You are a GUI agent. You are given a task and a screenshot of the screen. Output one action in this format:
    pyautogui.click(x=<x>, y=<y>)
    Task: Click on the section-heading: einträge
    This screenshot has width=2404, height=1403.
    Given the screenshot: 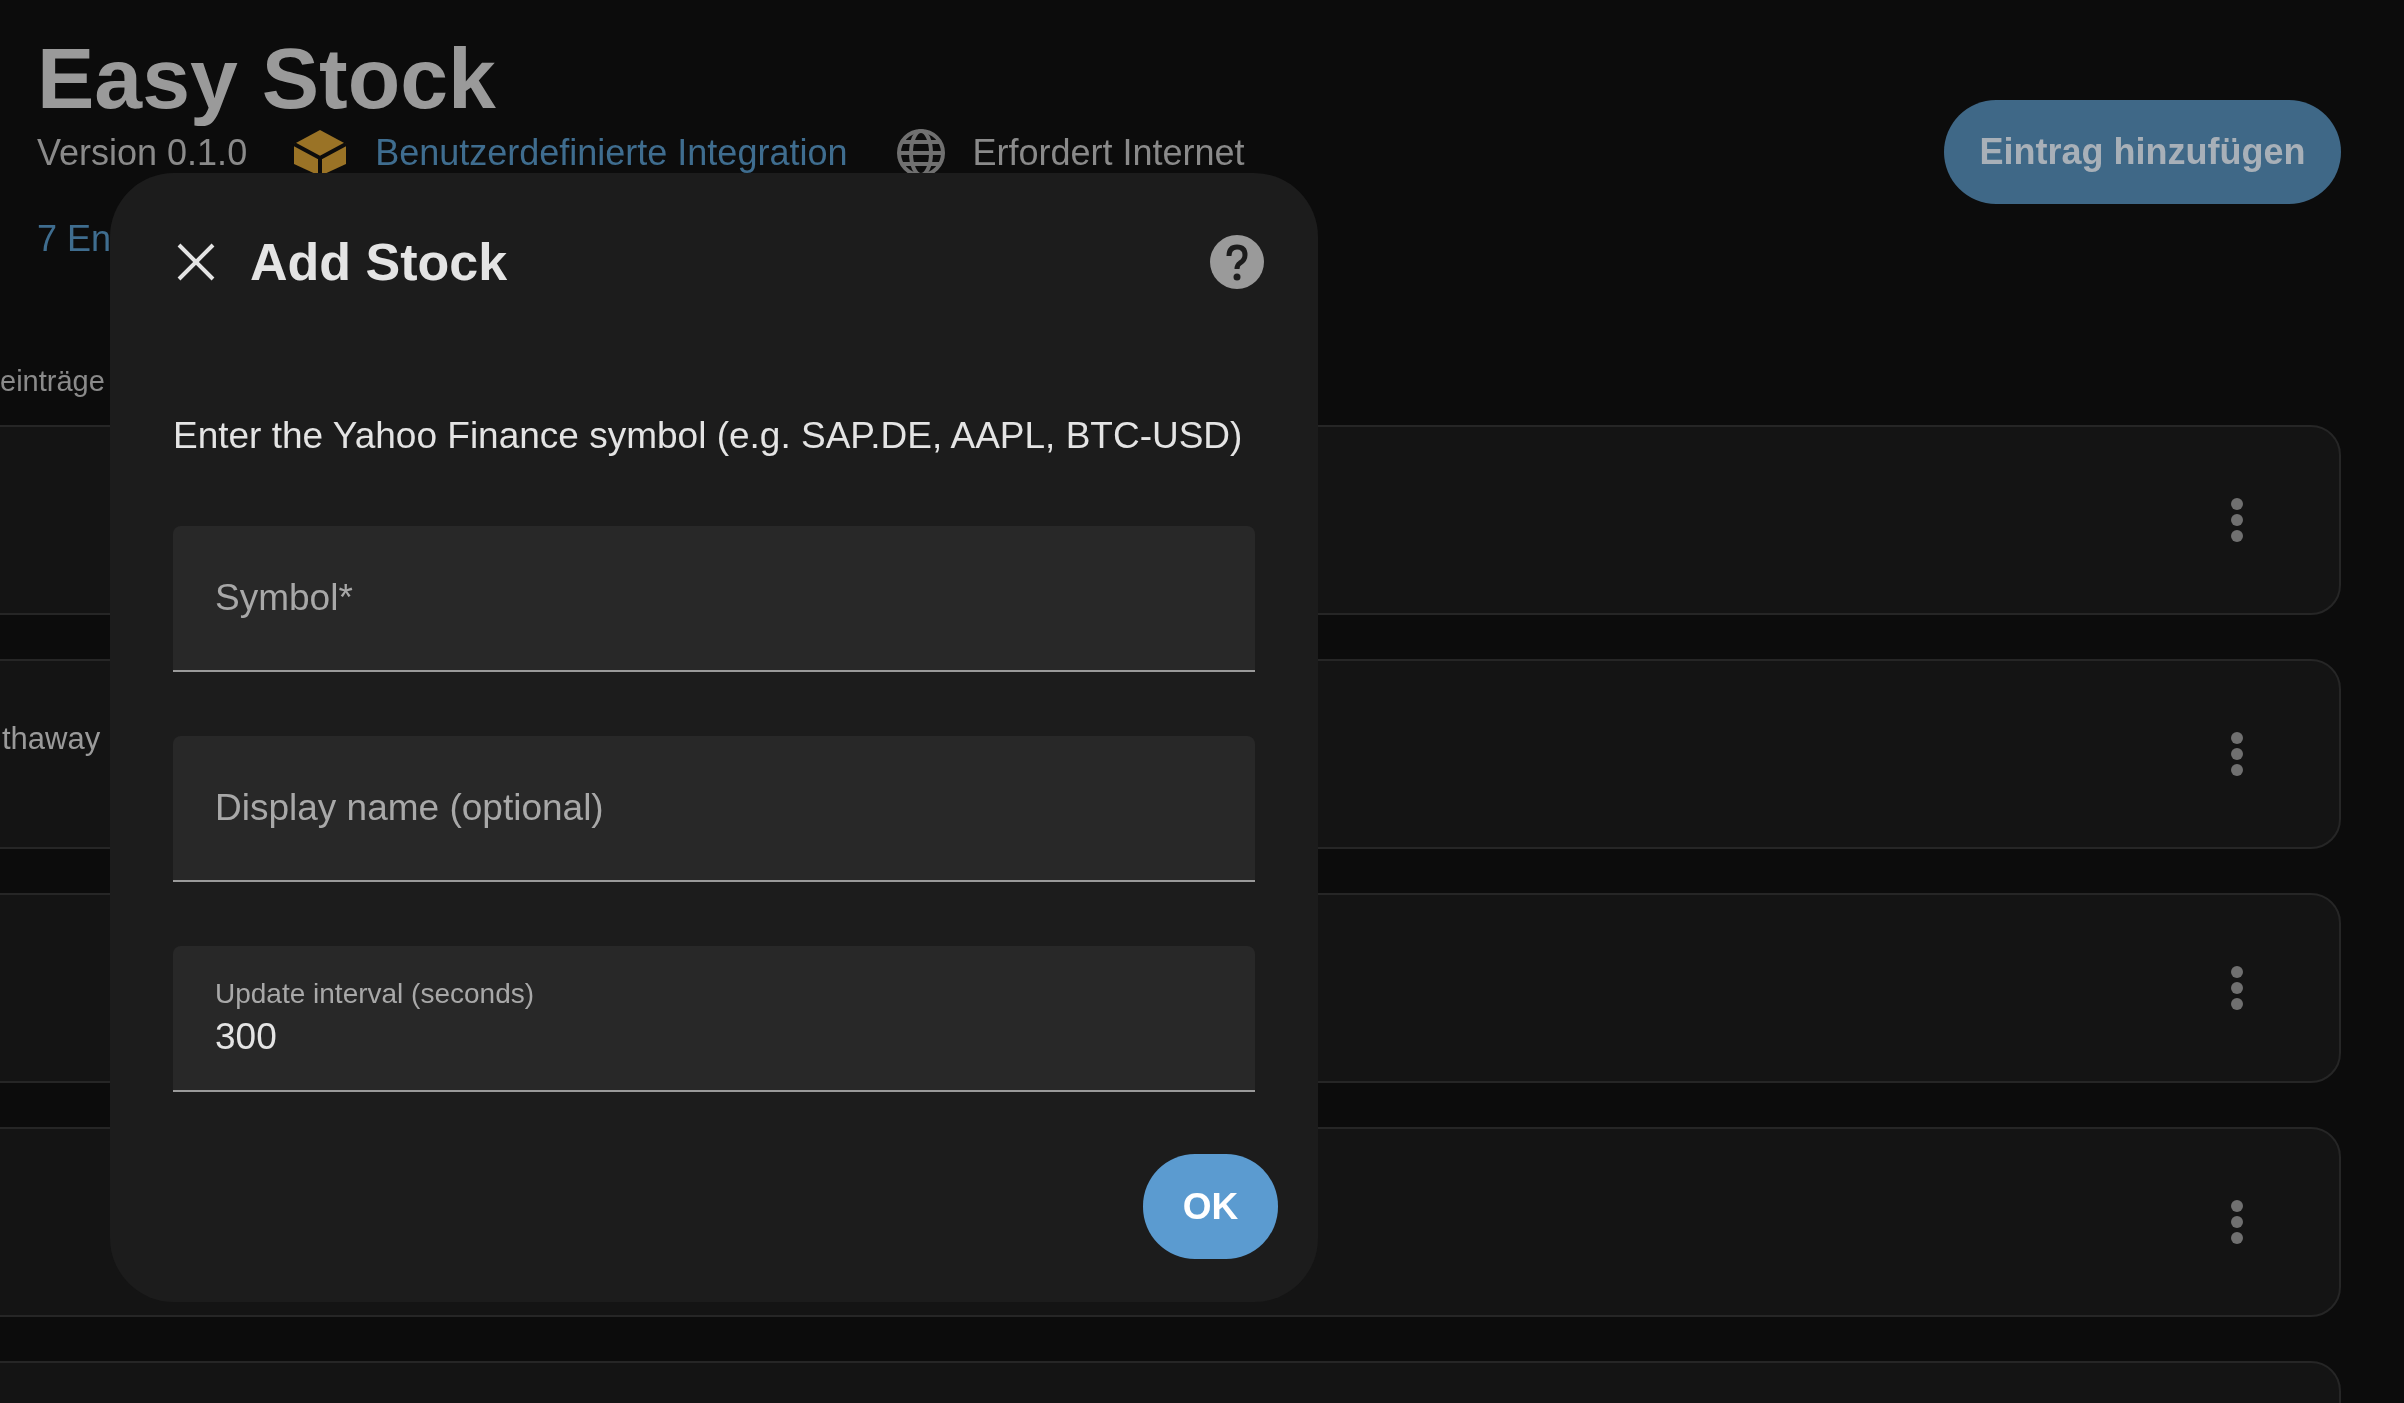 What is the action you would take?
    pyautogui.click(x=52, y=381)
    